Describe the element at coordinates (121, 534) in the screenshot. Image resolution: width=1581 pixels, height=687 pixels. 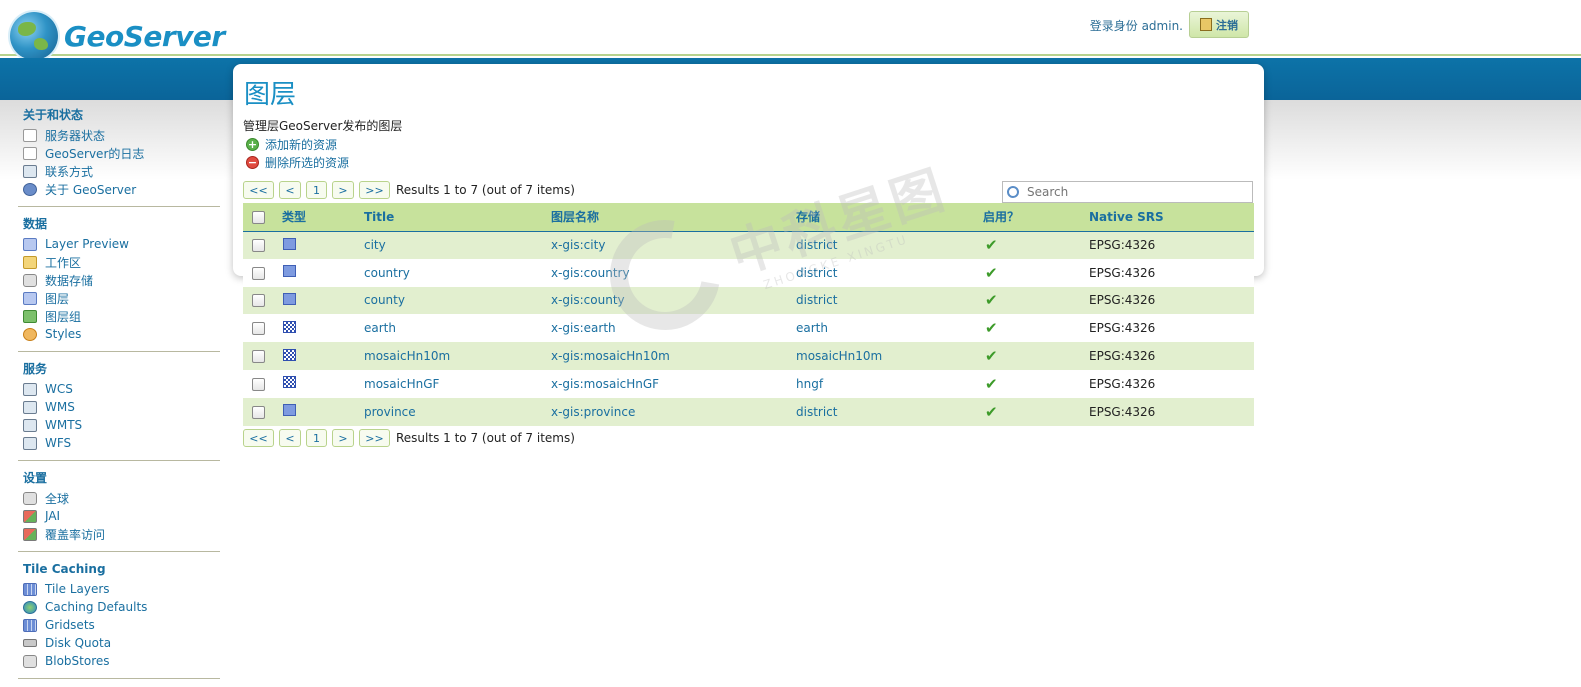
I see `sidebar-item: 覆盖率访问` at that location.